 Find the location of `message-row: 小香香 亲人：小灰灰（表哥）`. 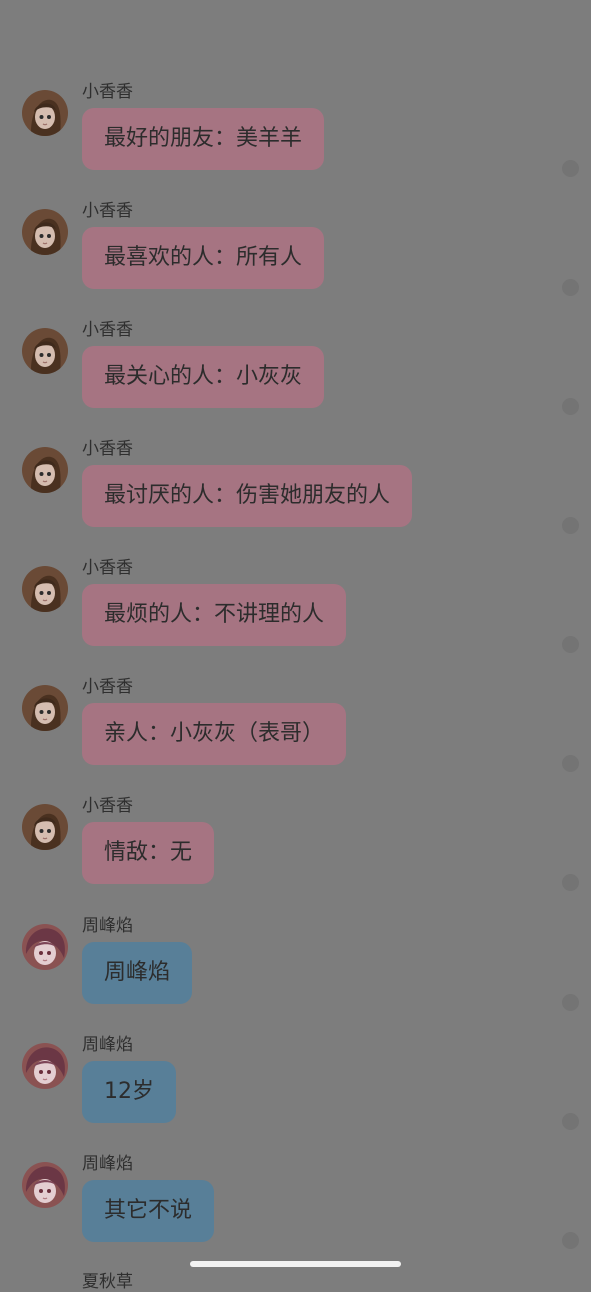

message-row: 小香香 亲人：小灰灰（表哥） is located at coordinates (295, 730).